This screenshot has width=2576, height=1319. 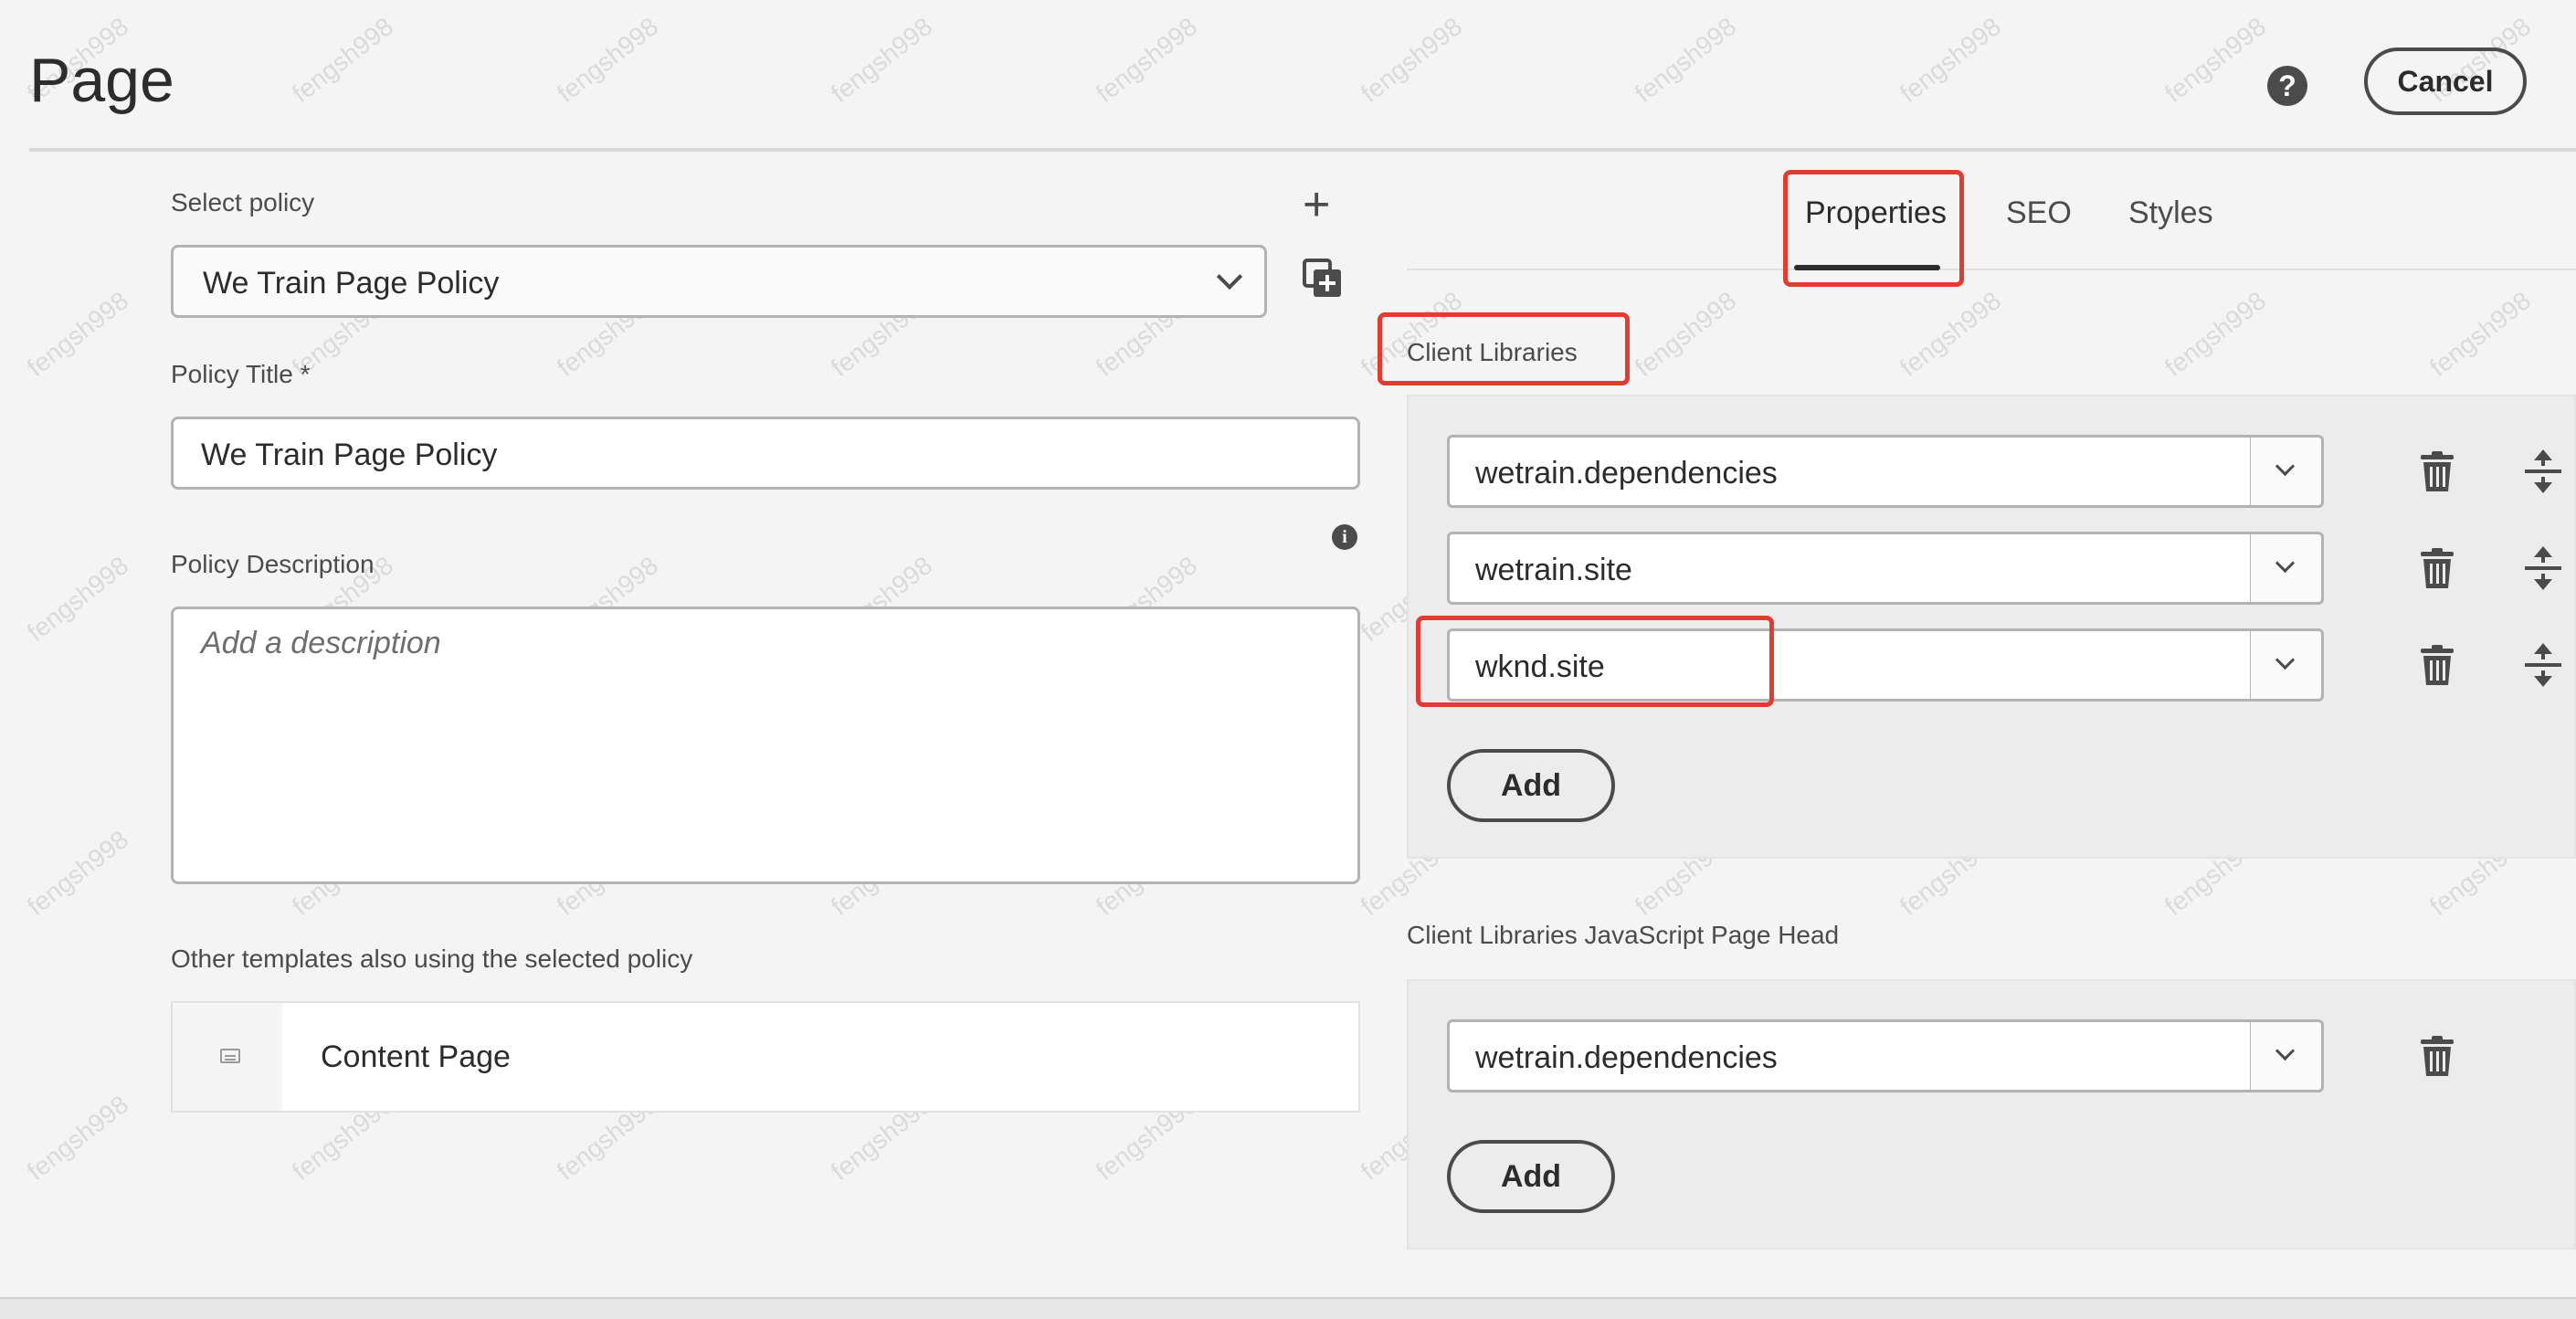 I want to click on highlight-box-client-libraries, so click(x=1504, y=348).